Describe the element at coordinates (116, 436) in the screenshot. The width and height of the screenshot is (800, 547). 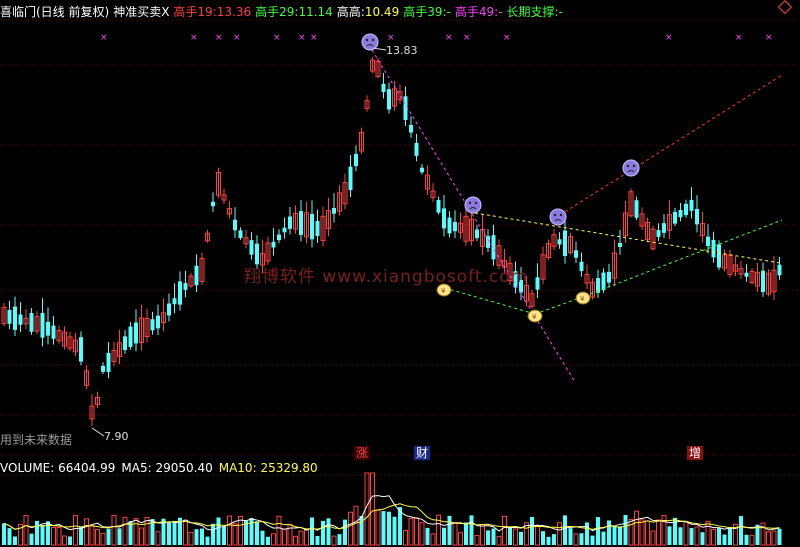
I see `low-price-label: 7.90` at that location.